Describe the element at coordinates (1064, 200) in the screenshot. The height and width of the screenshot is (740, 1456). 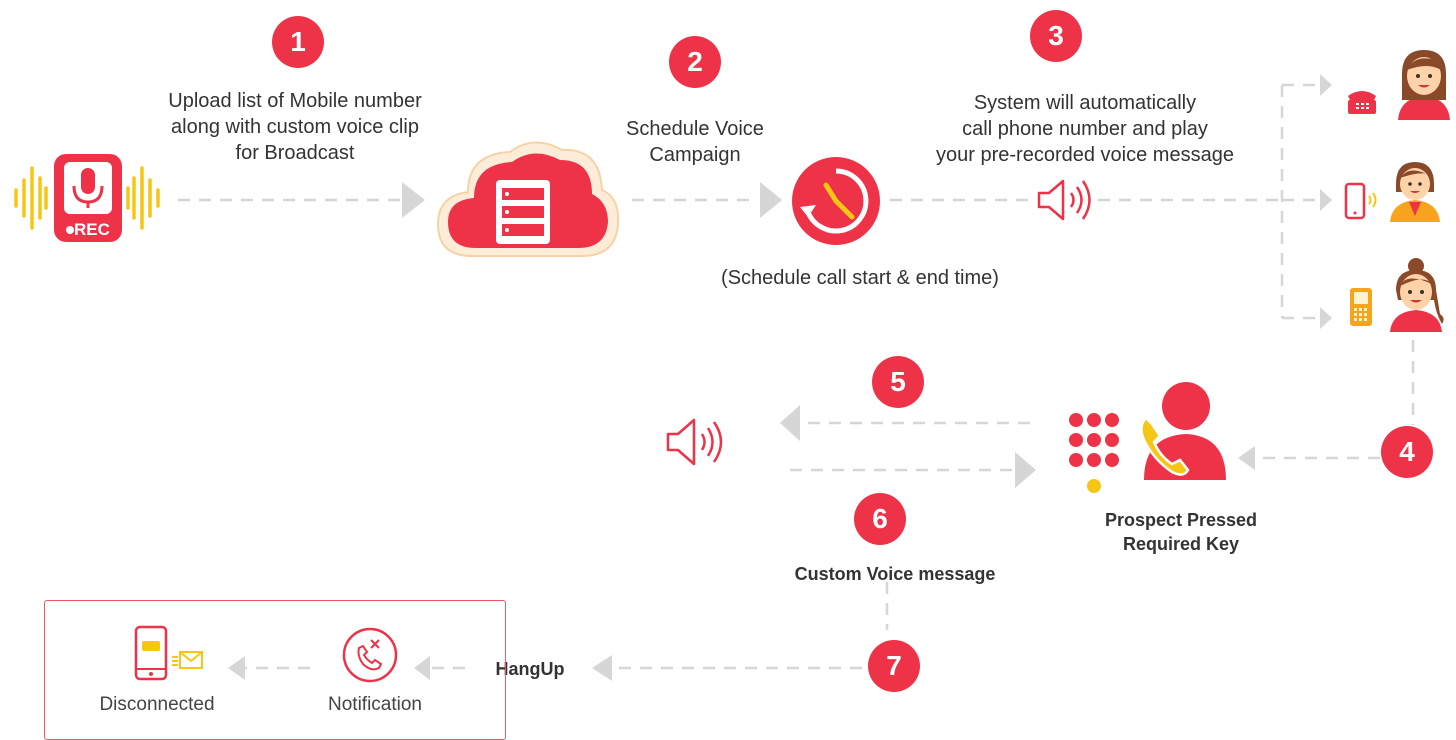
I see `speaker-icon` at that location.